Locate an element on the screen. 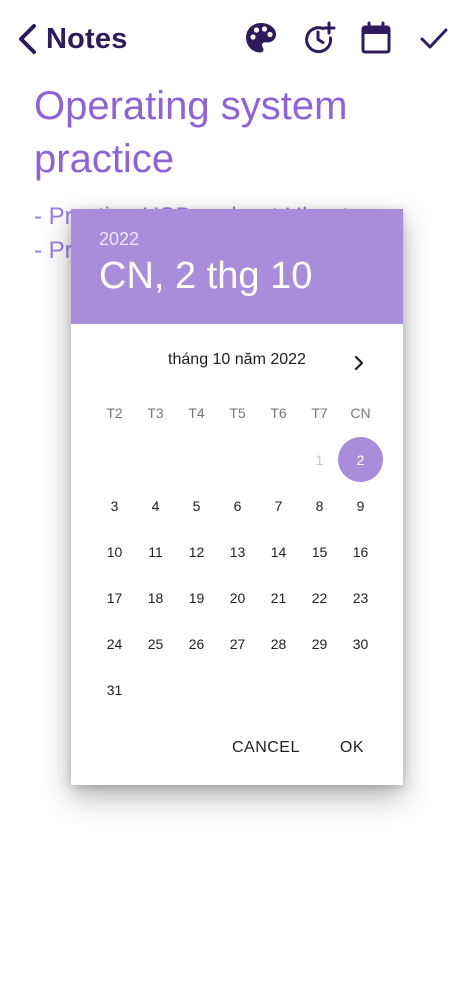 Image resolution: width=474 pixels, height=998 pixels. calendar-day-17: 17 is located at coordinates (114, 598).